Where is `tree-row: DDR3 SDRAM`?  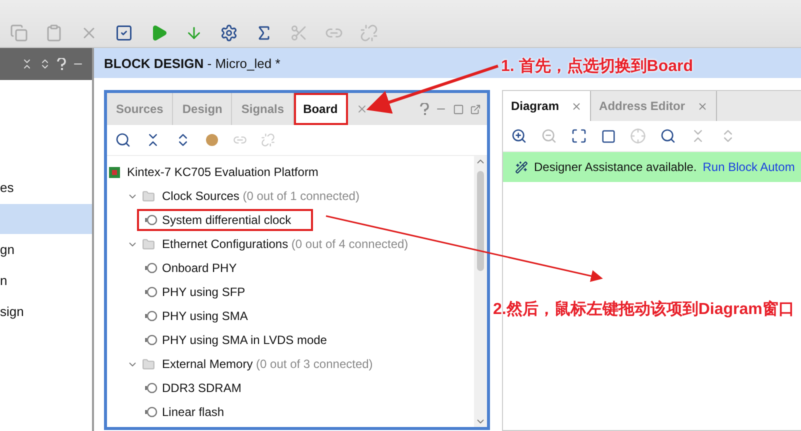 tree-row: DDR3 SDRAM is located at coordinates (200, 388).